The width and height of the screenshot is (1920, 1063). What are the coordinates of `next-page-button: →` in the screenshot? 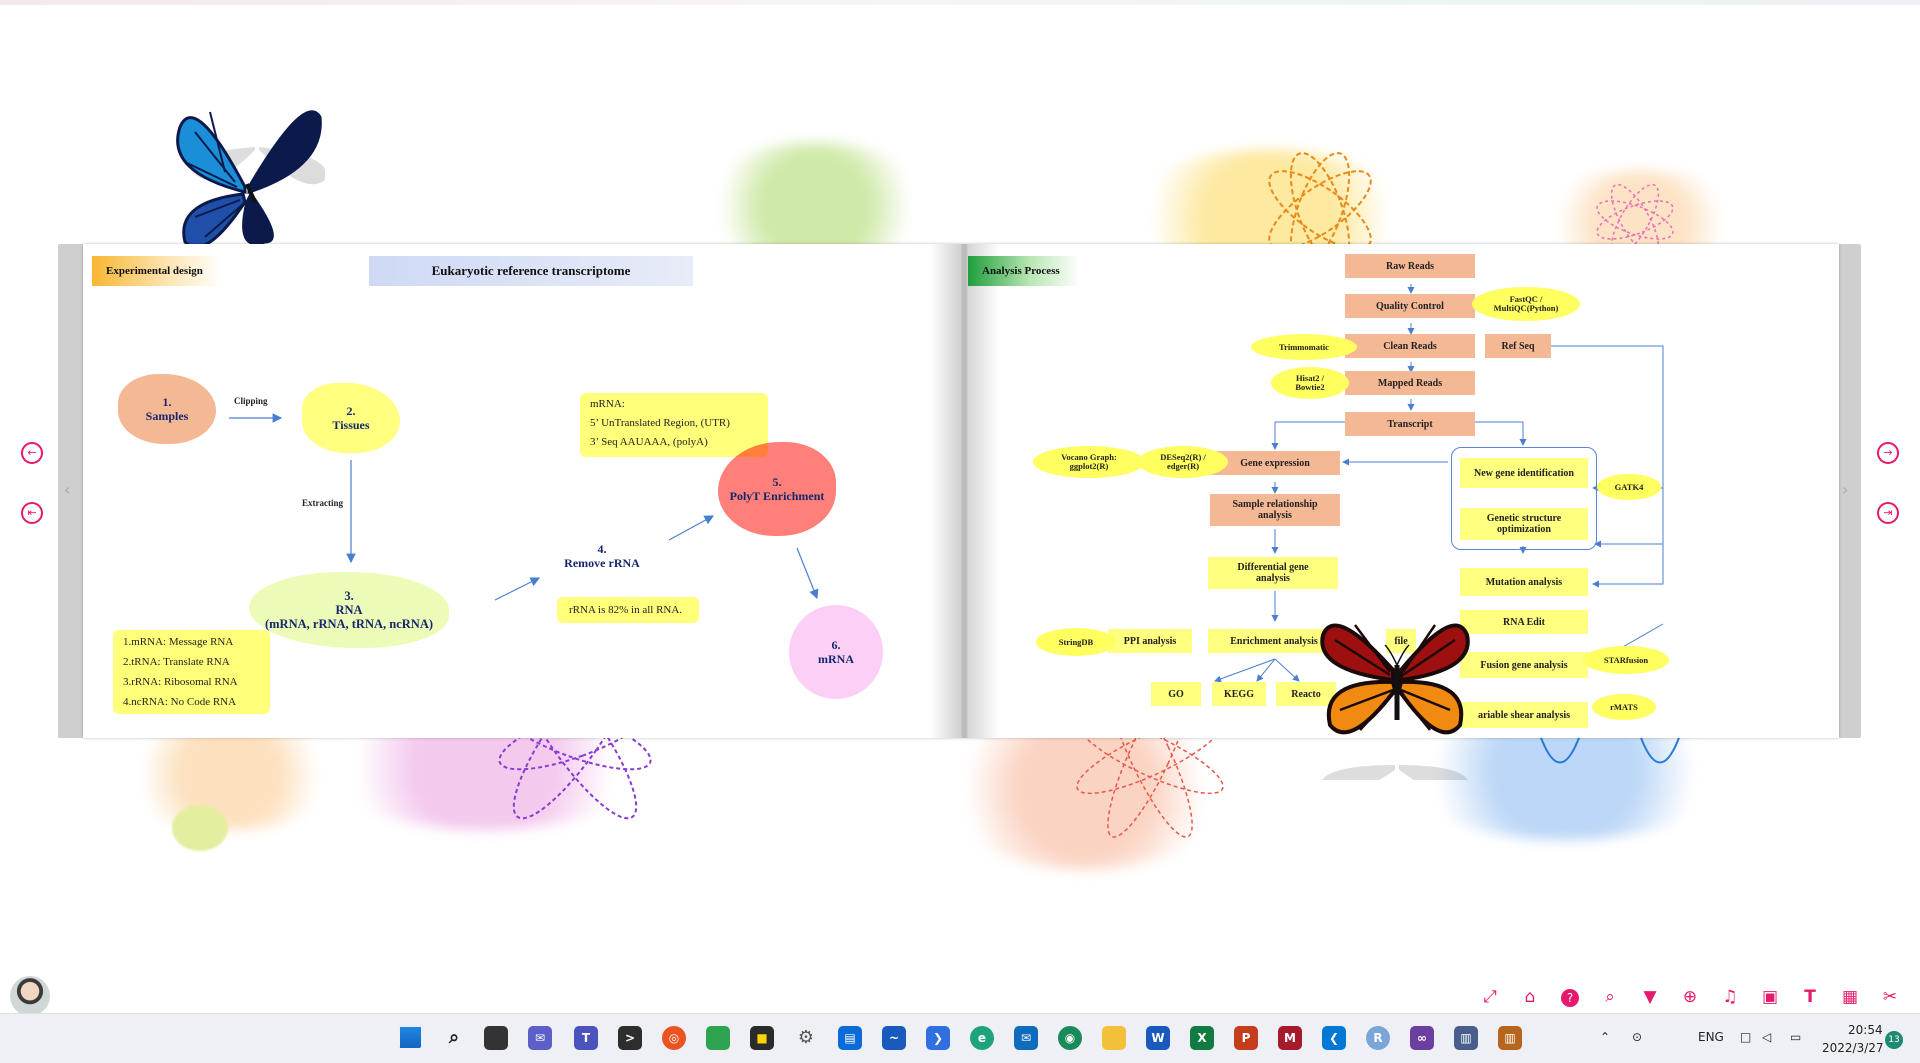 It's located at (1888, 453).